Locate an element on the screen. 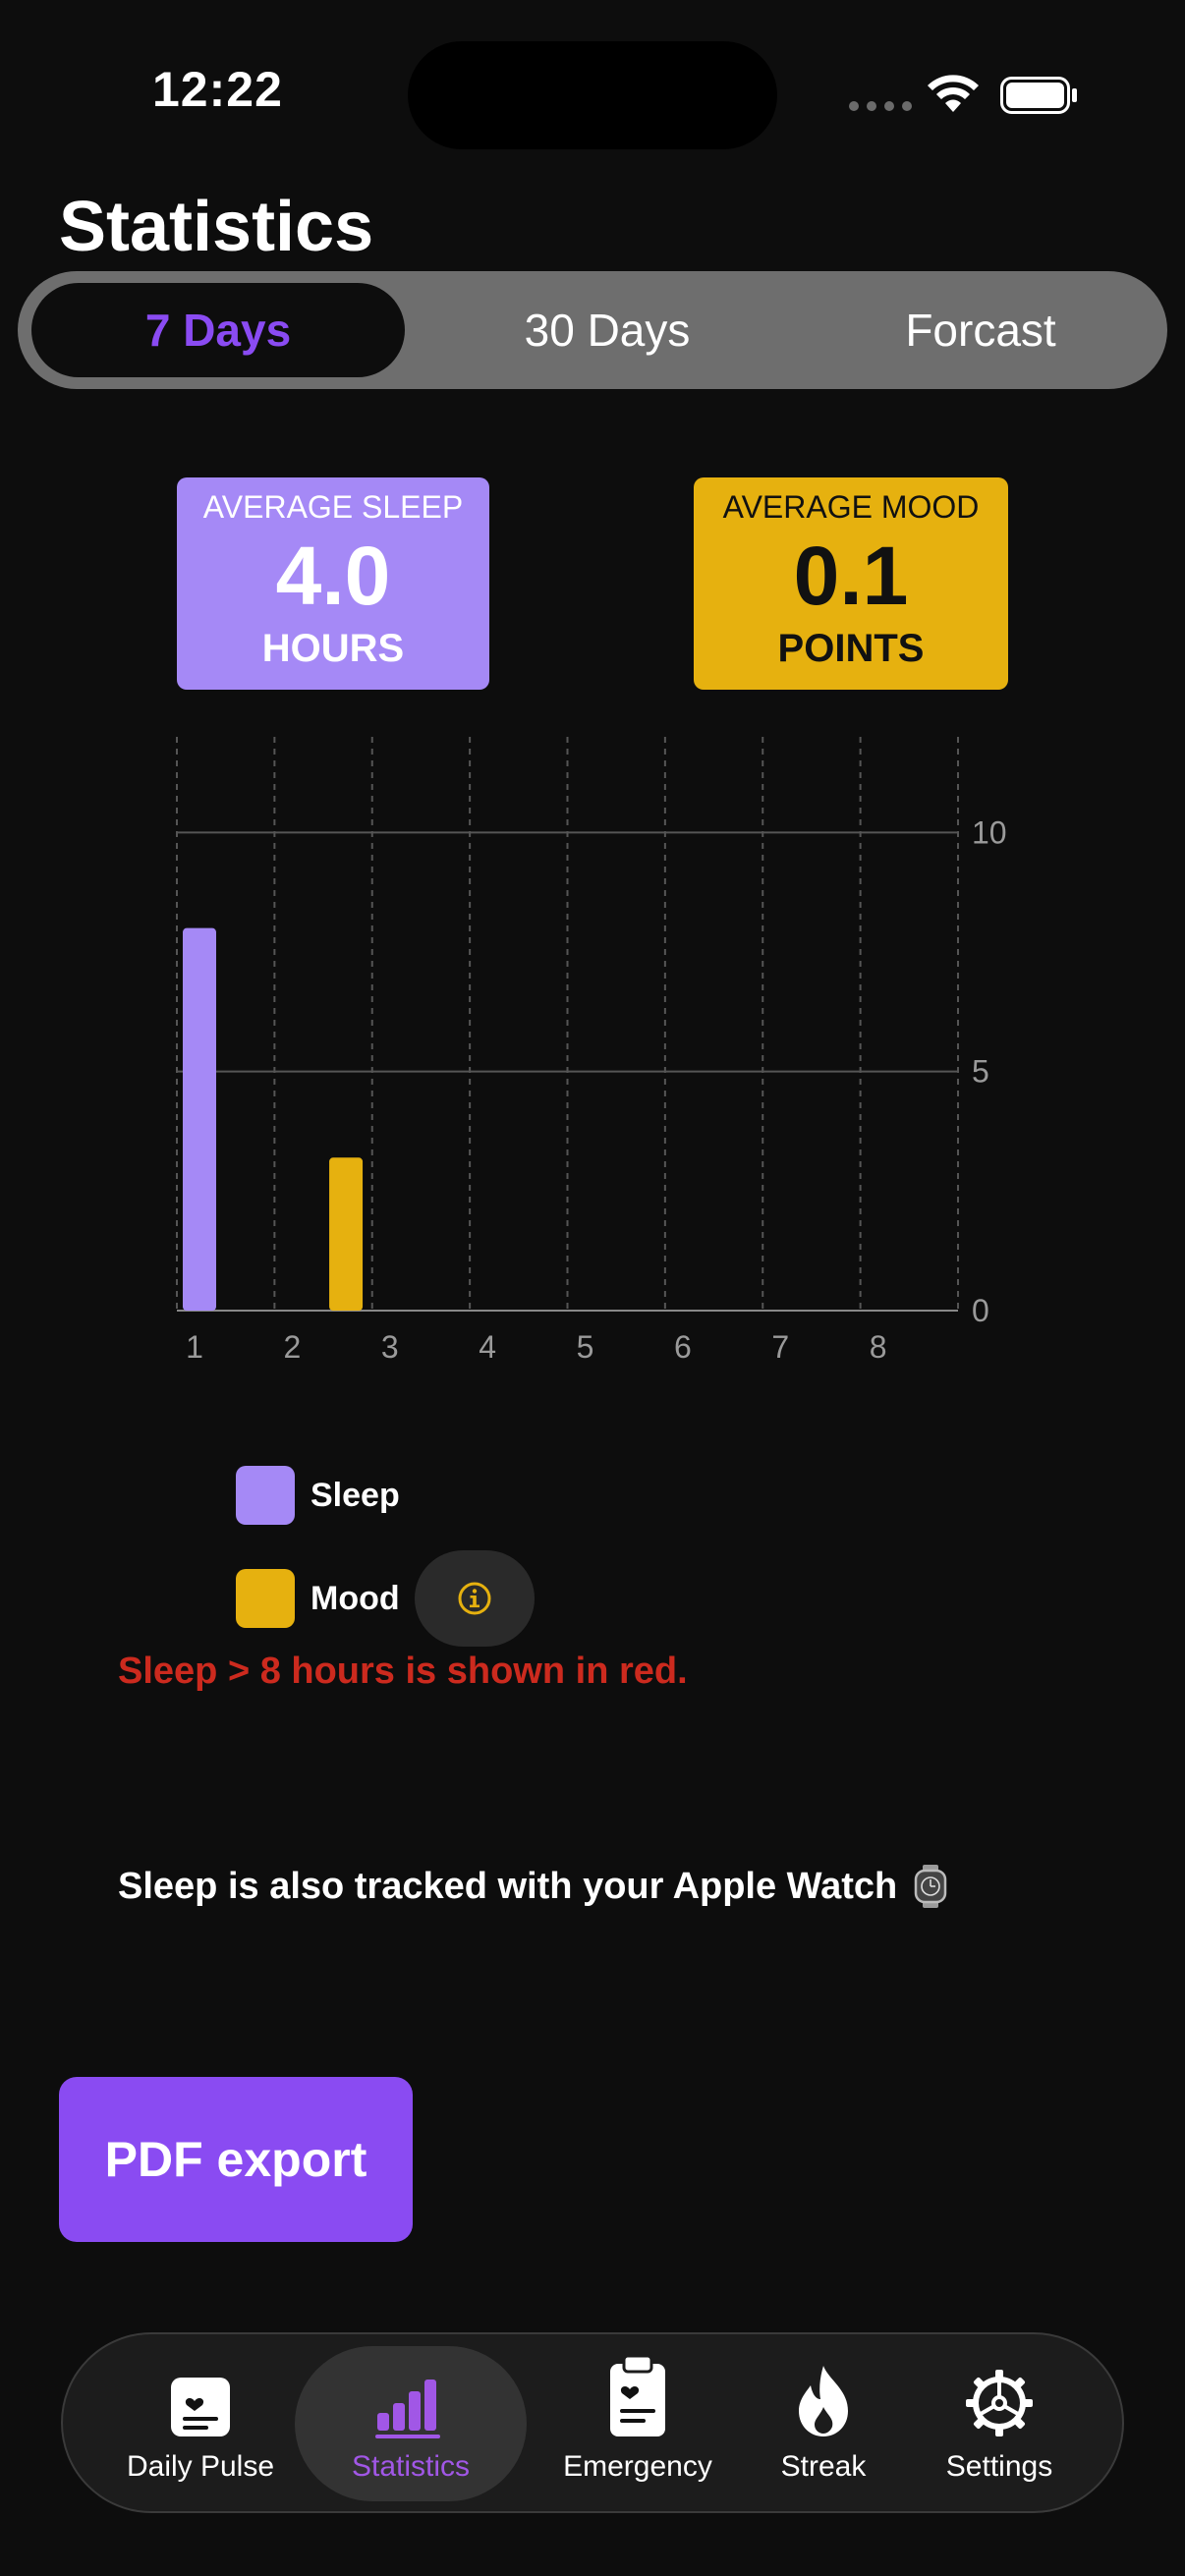  tab-statistics: Statistics is located at coordinates (411, 2423).